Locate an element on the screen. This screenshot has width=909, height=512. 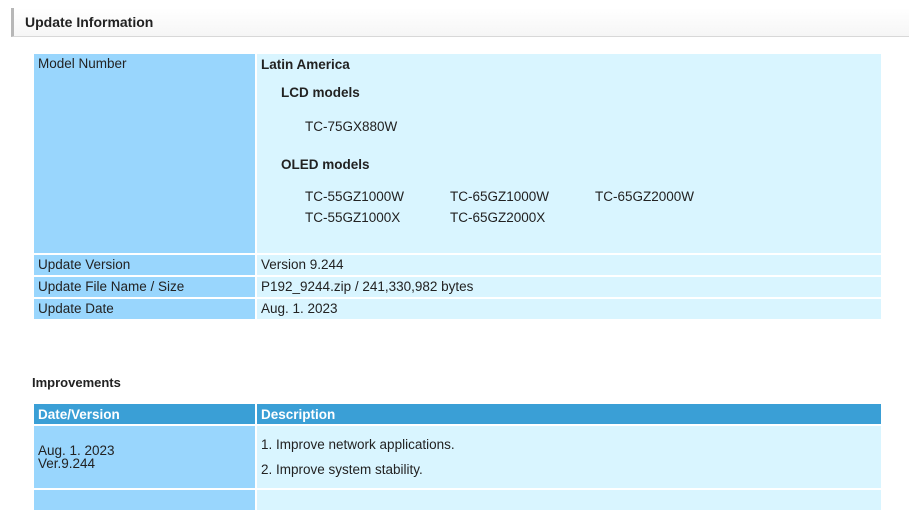
improvement-item: 1. Improve network applications. is located at coordinates (358, 444).